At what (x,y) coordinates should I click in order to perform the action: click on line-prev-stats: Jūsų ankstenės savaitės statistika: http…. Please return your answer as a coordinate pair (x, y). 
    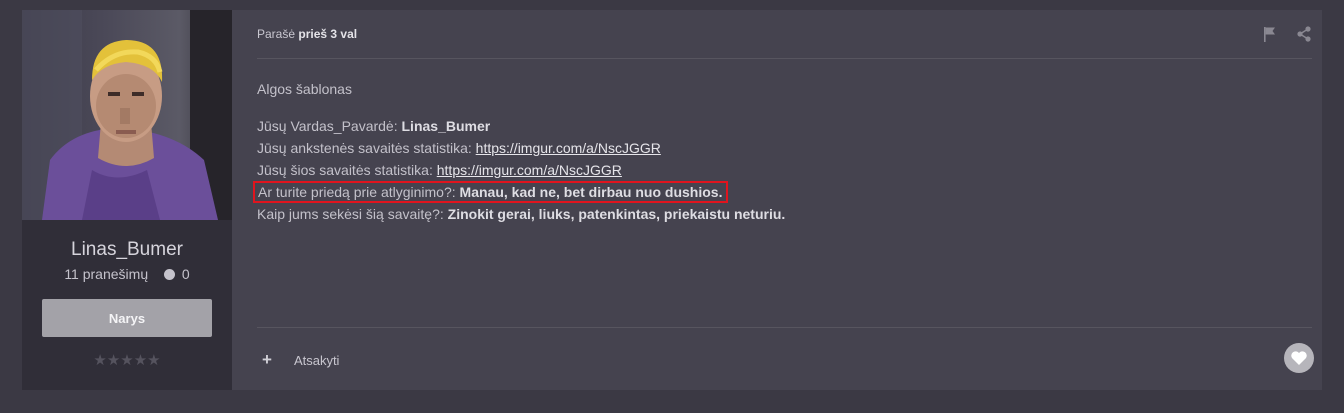
    Looking at the image, I should click on (521, 148).